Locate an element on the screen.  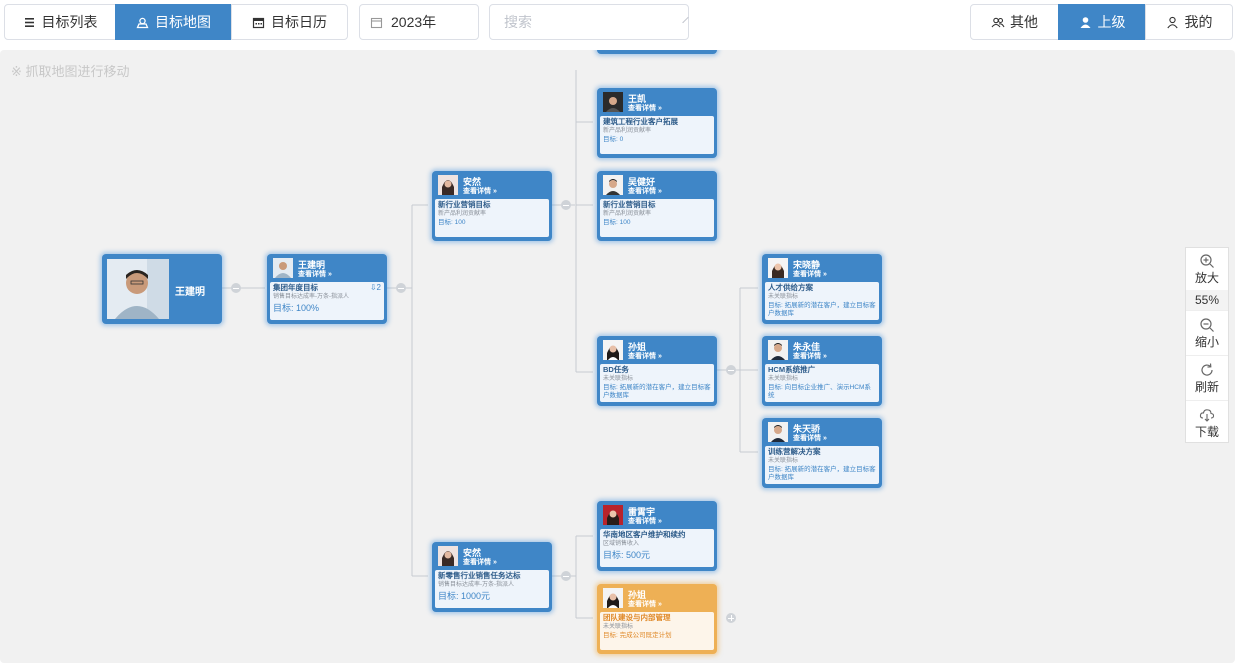
tab-others: 其他 is located at coordinates (1014, 22).